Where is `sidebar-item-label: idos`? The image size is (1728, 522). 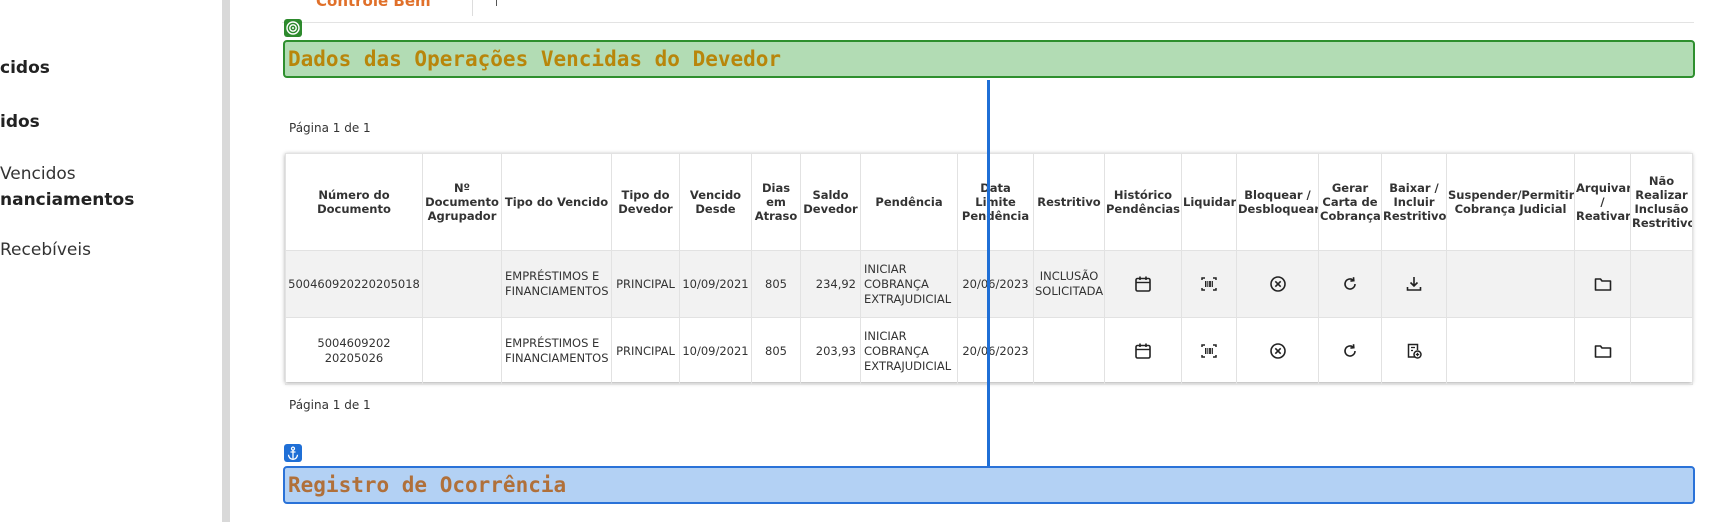
sidebar-item-label: idos is located at coordinates (20, 122).